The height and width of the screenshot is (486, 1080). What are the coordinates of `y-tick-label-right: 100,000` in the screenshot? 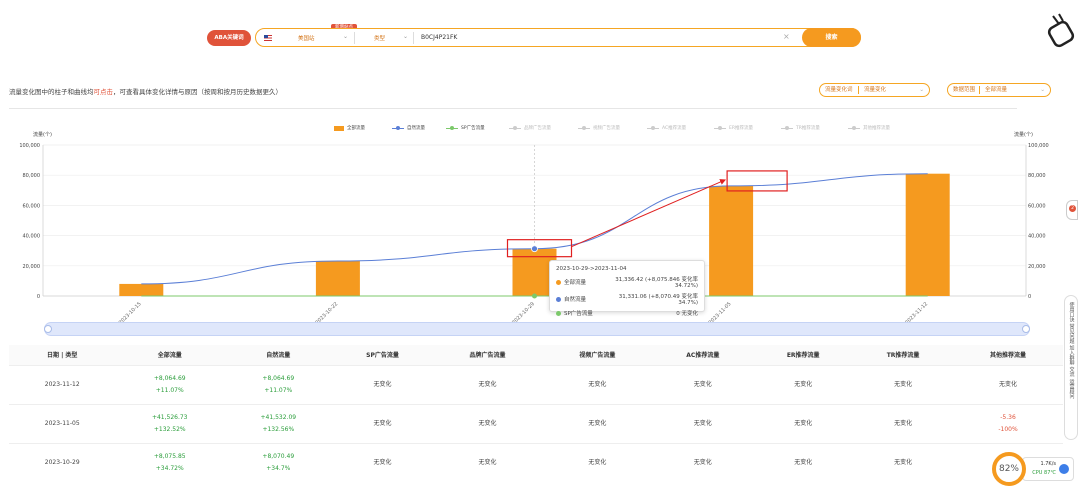 It's located at (1038, 146).